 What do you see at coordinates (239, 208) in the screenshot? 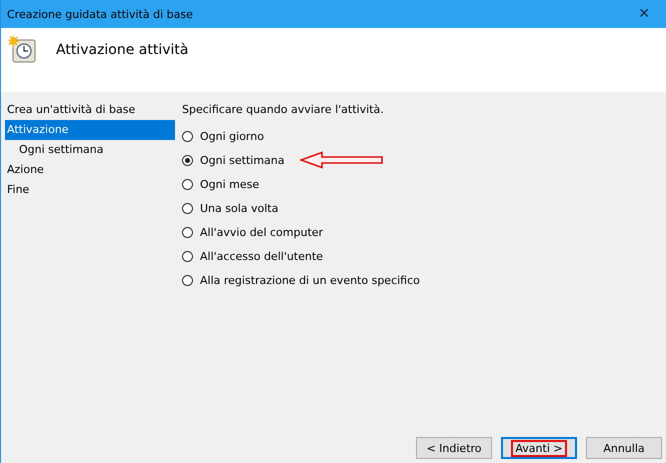
I see `option-label: Una sola volta` at bounding box center [239, 208].